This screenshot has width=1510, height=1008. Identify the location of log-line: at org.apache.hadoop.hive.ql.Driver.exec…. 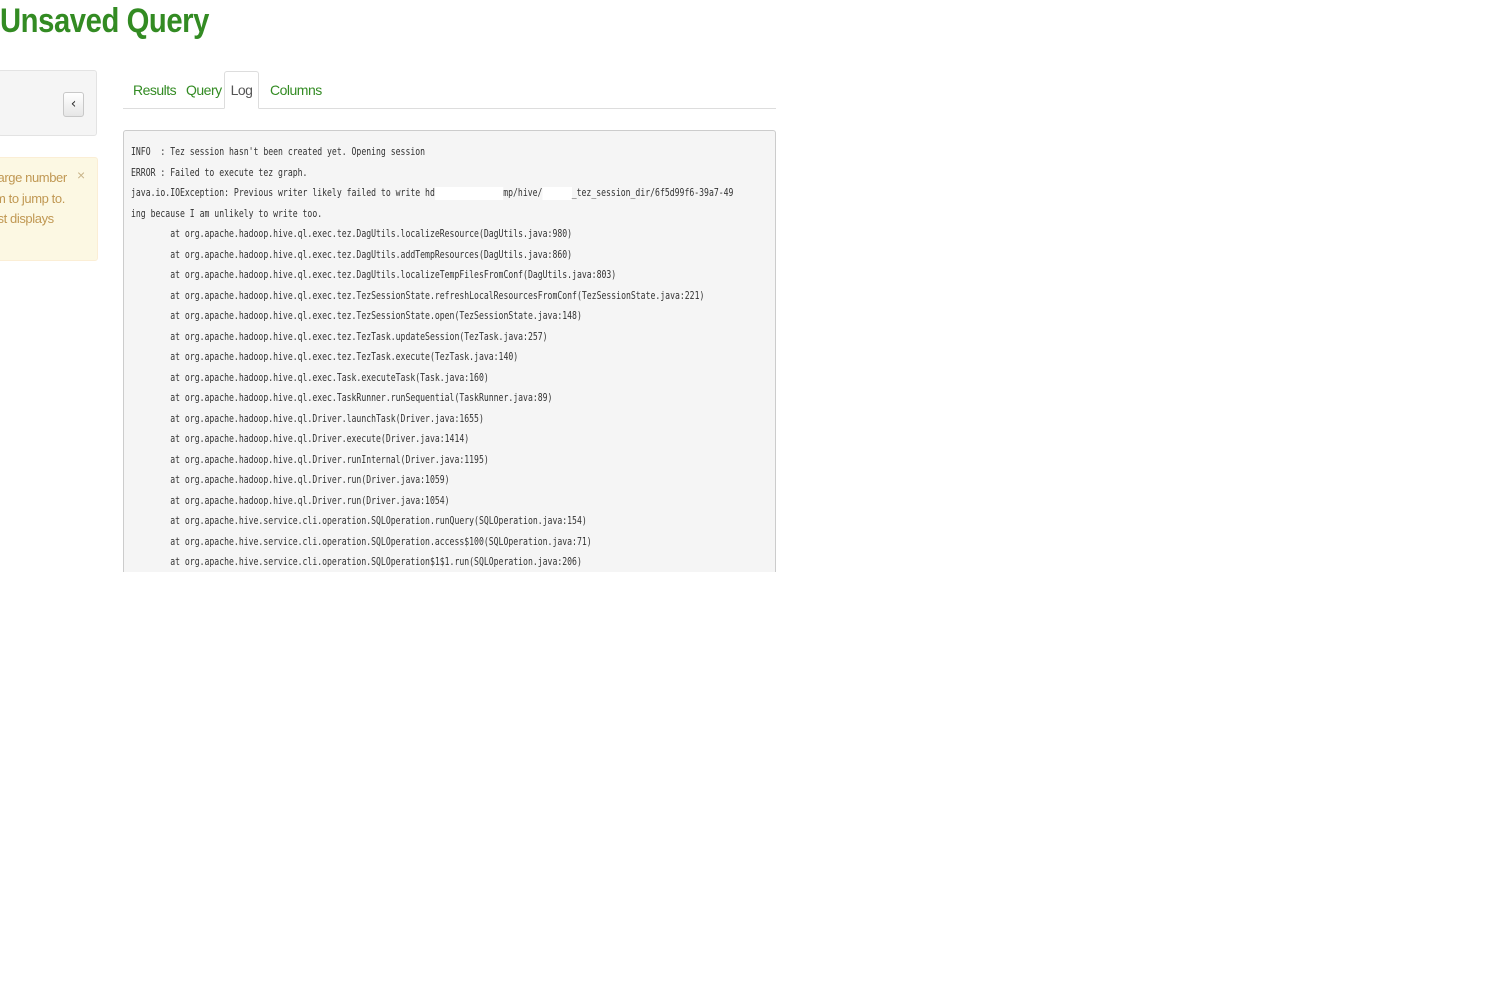
(300, 438).